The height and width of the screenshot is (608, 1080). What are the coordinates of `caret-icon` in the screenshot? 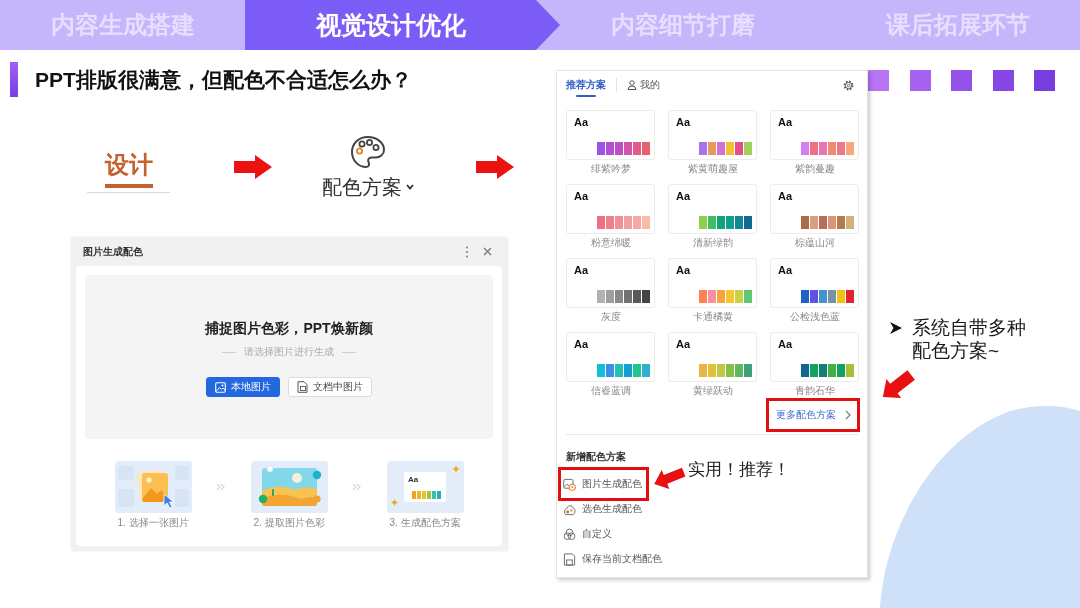 It's located at (410, 187).